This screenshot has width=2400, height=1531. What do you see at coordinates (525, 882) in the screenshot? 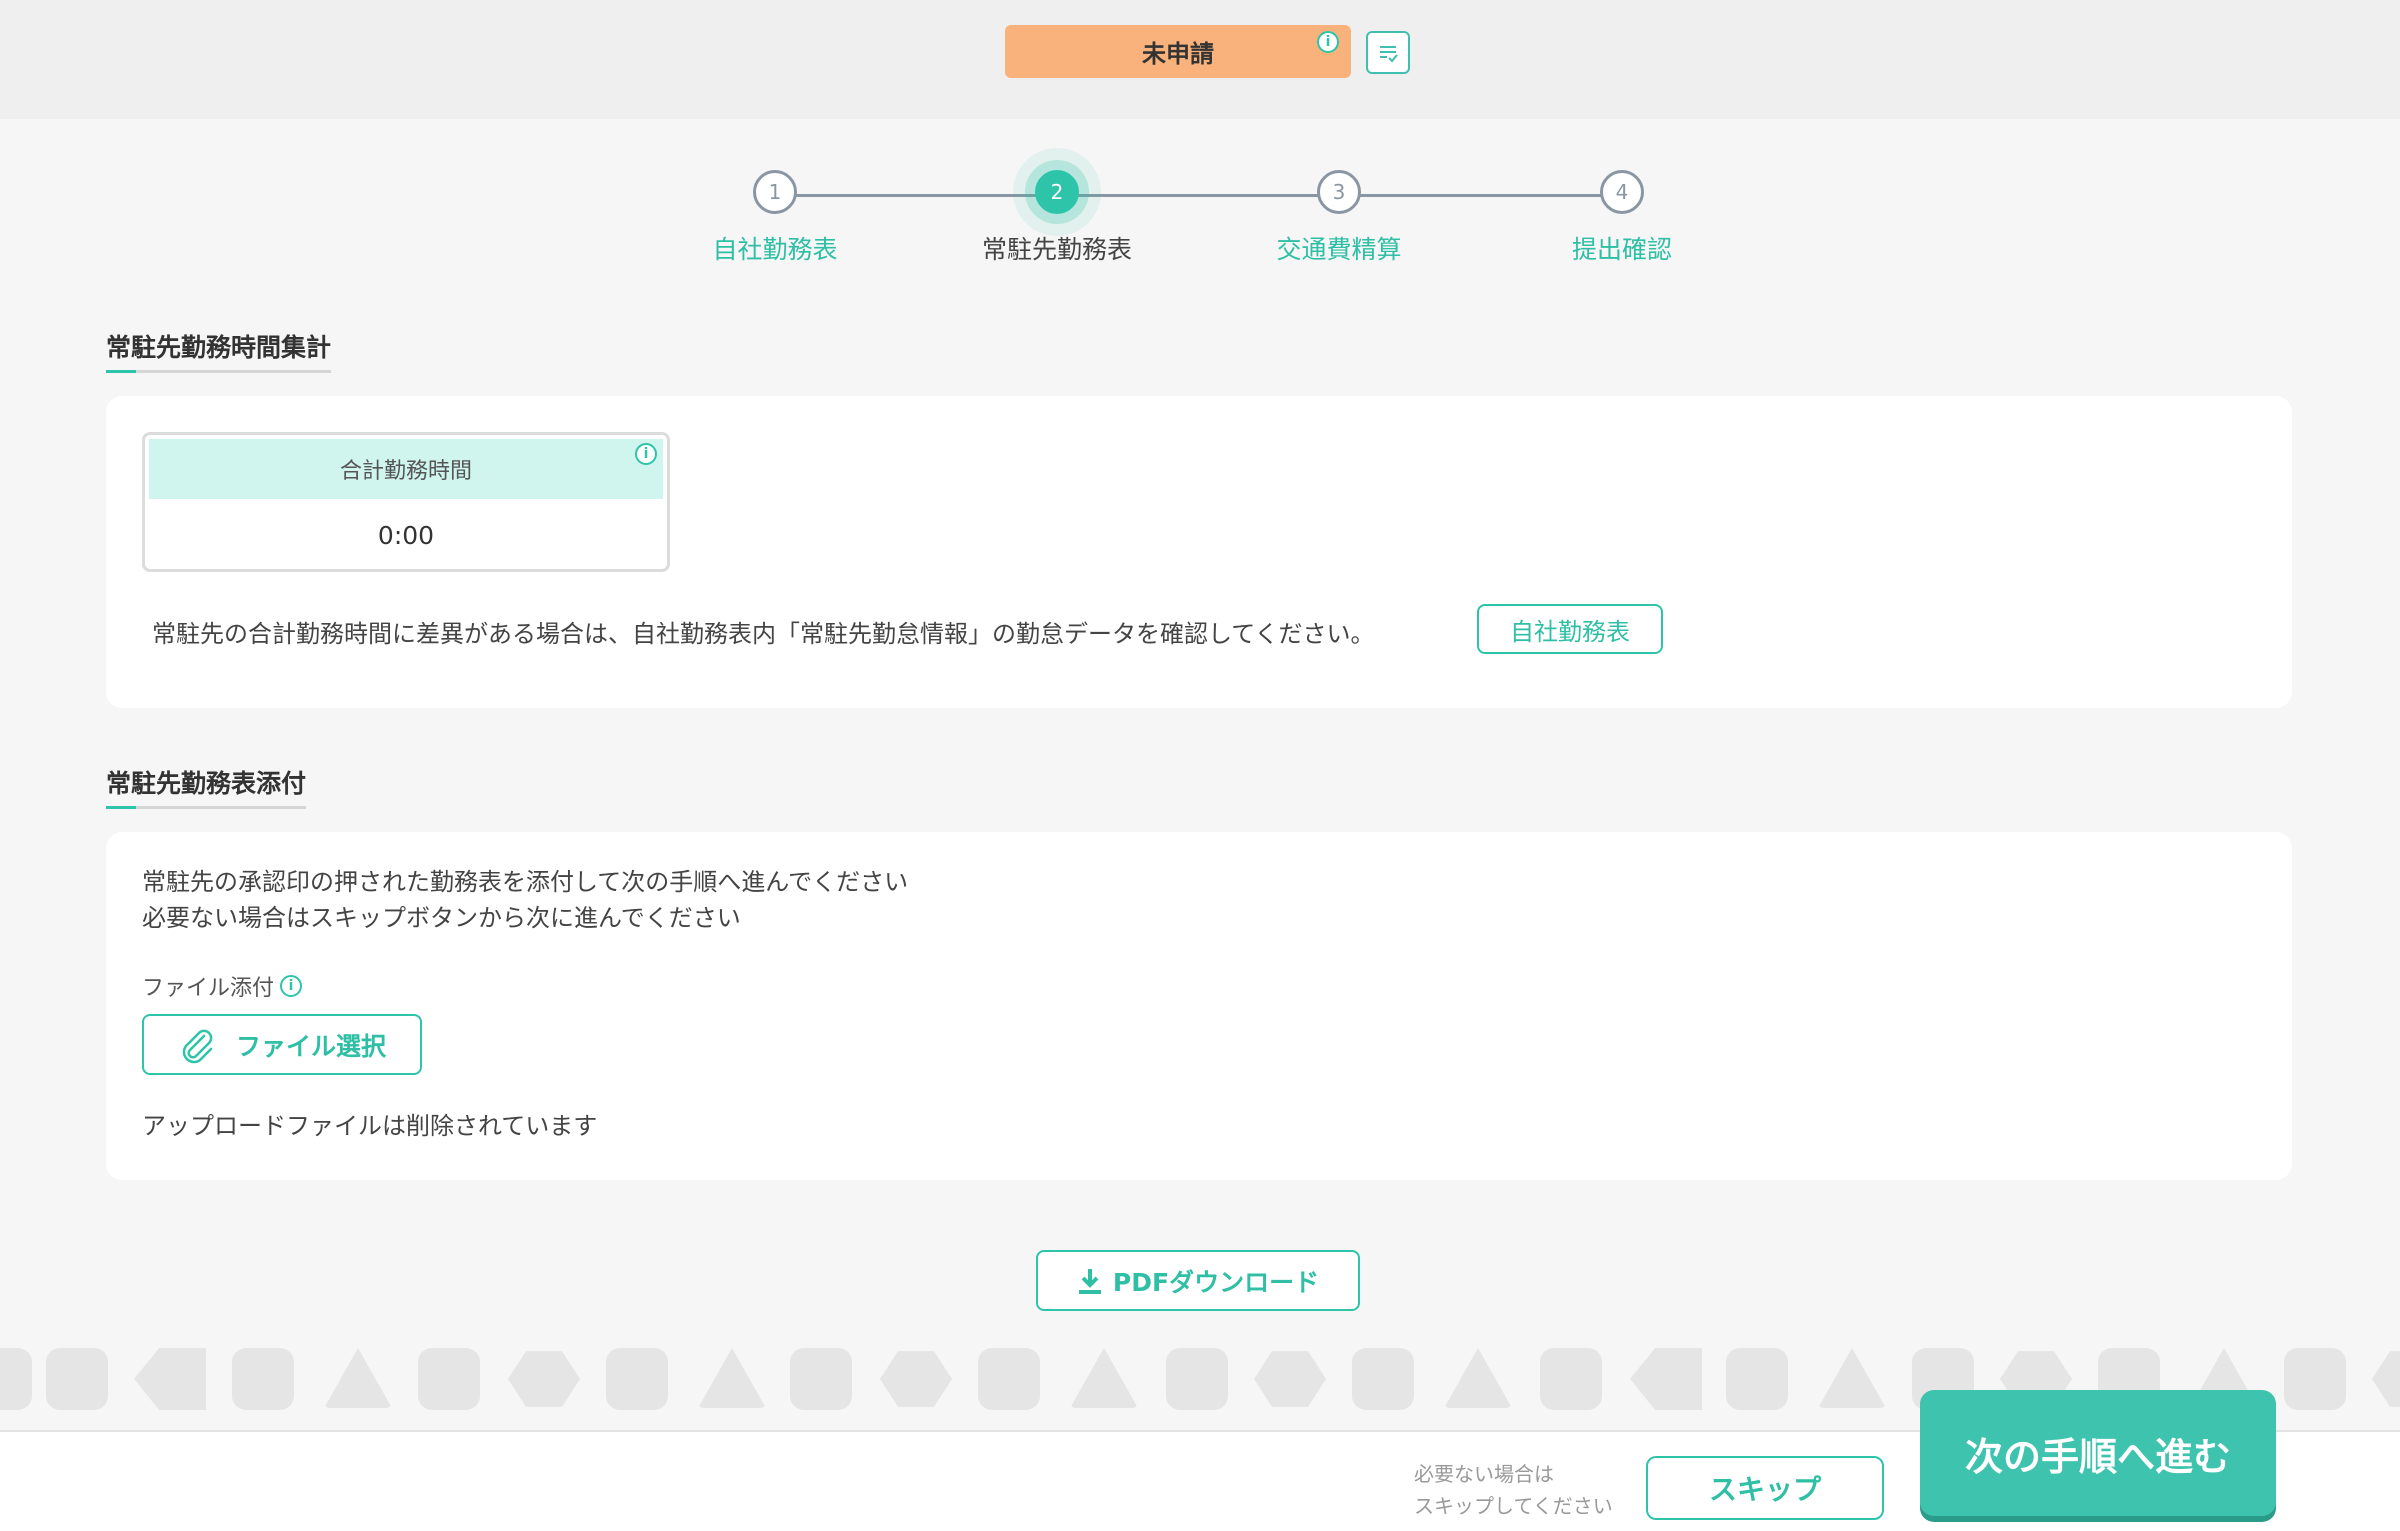
I see `attachment-description-1: 常駐先の承認印の押された勤務表を添付して次の手順へ進んでください` at bounding box center [525, 882].